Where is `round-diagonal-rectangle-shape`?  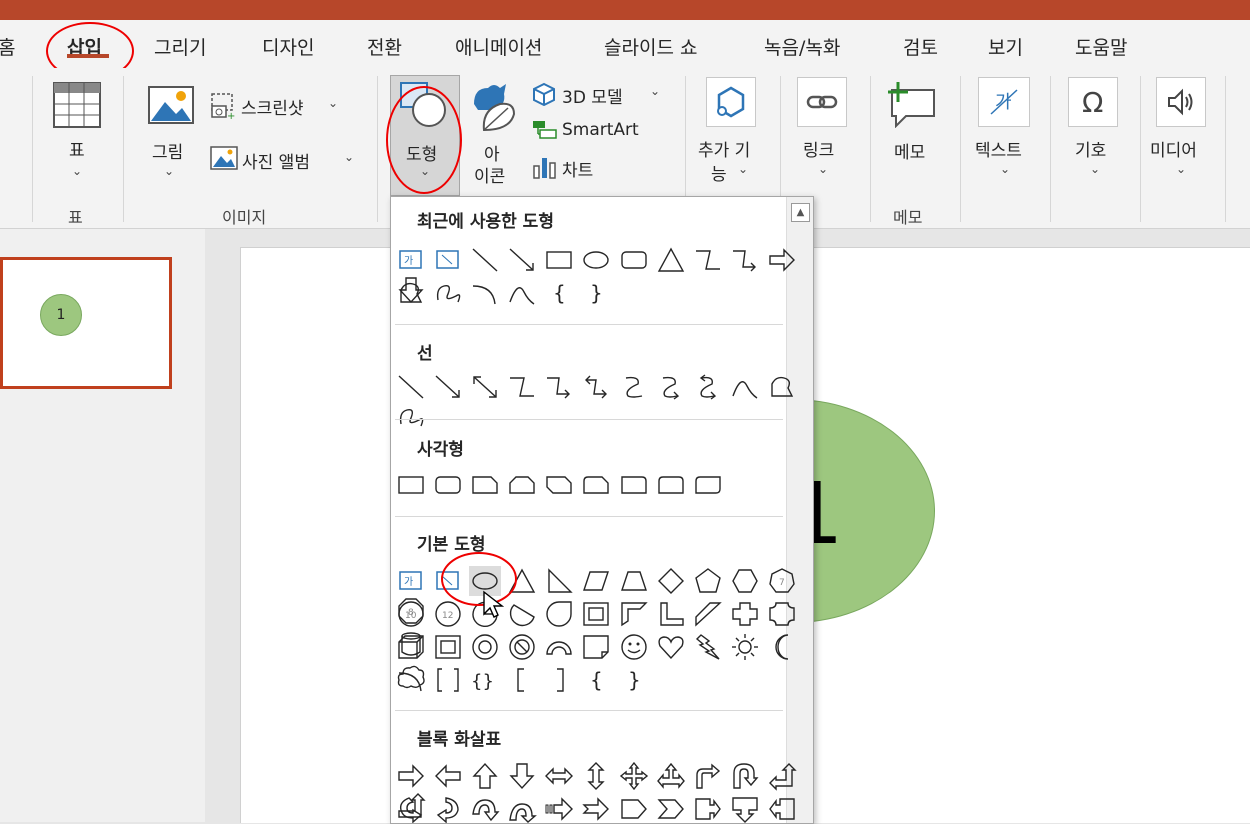
round-diagonal-rectangle-shape is located at coordinates (708, 485).